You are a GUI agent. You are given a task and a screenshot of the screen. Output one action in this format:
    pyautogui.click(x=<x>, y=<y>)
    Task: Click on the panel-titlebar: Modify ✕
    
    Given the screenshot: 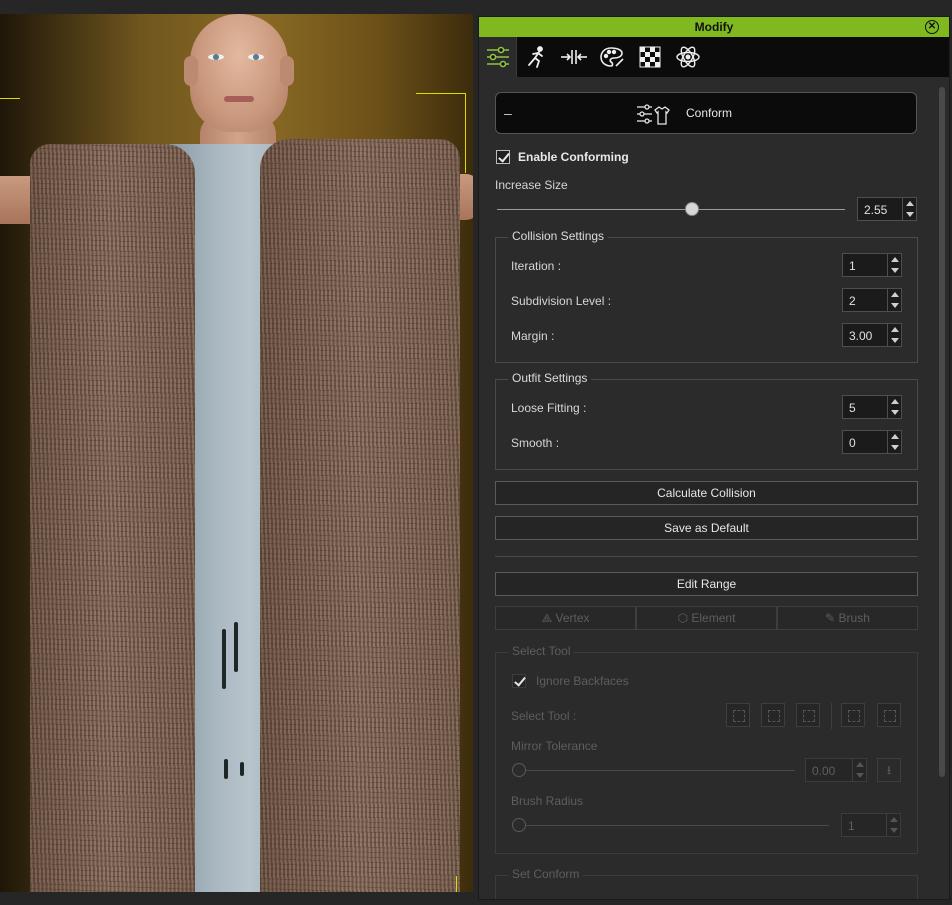 What is the action you would take?
    pyautogui.click(x=714, y=27)
    